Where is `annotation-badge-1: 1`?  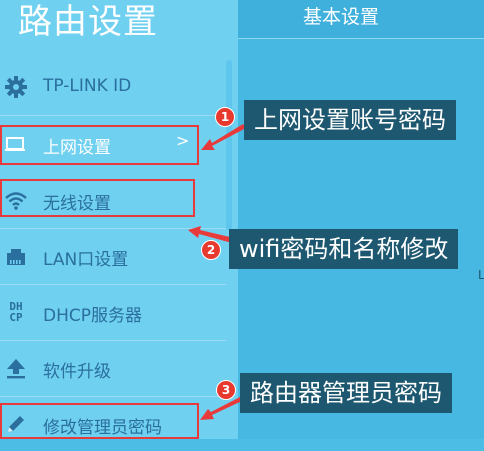
annotation-badge-1: 1 is located at coordinates (225, 117).